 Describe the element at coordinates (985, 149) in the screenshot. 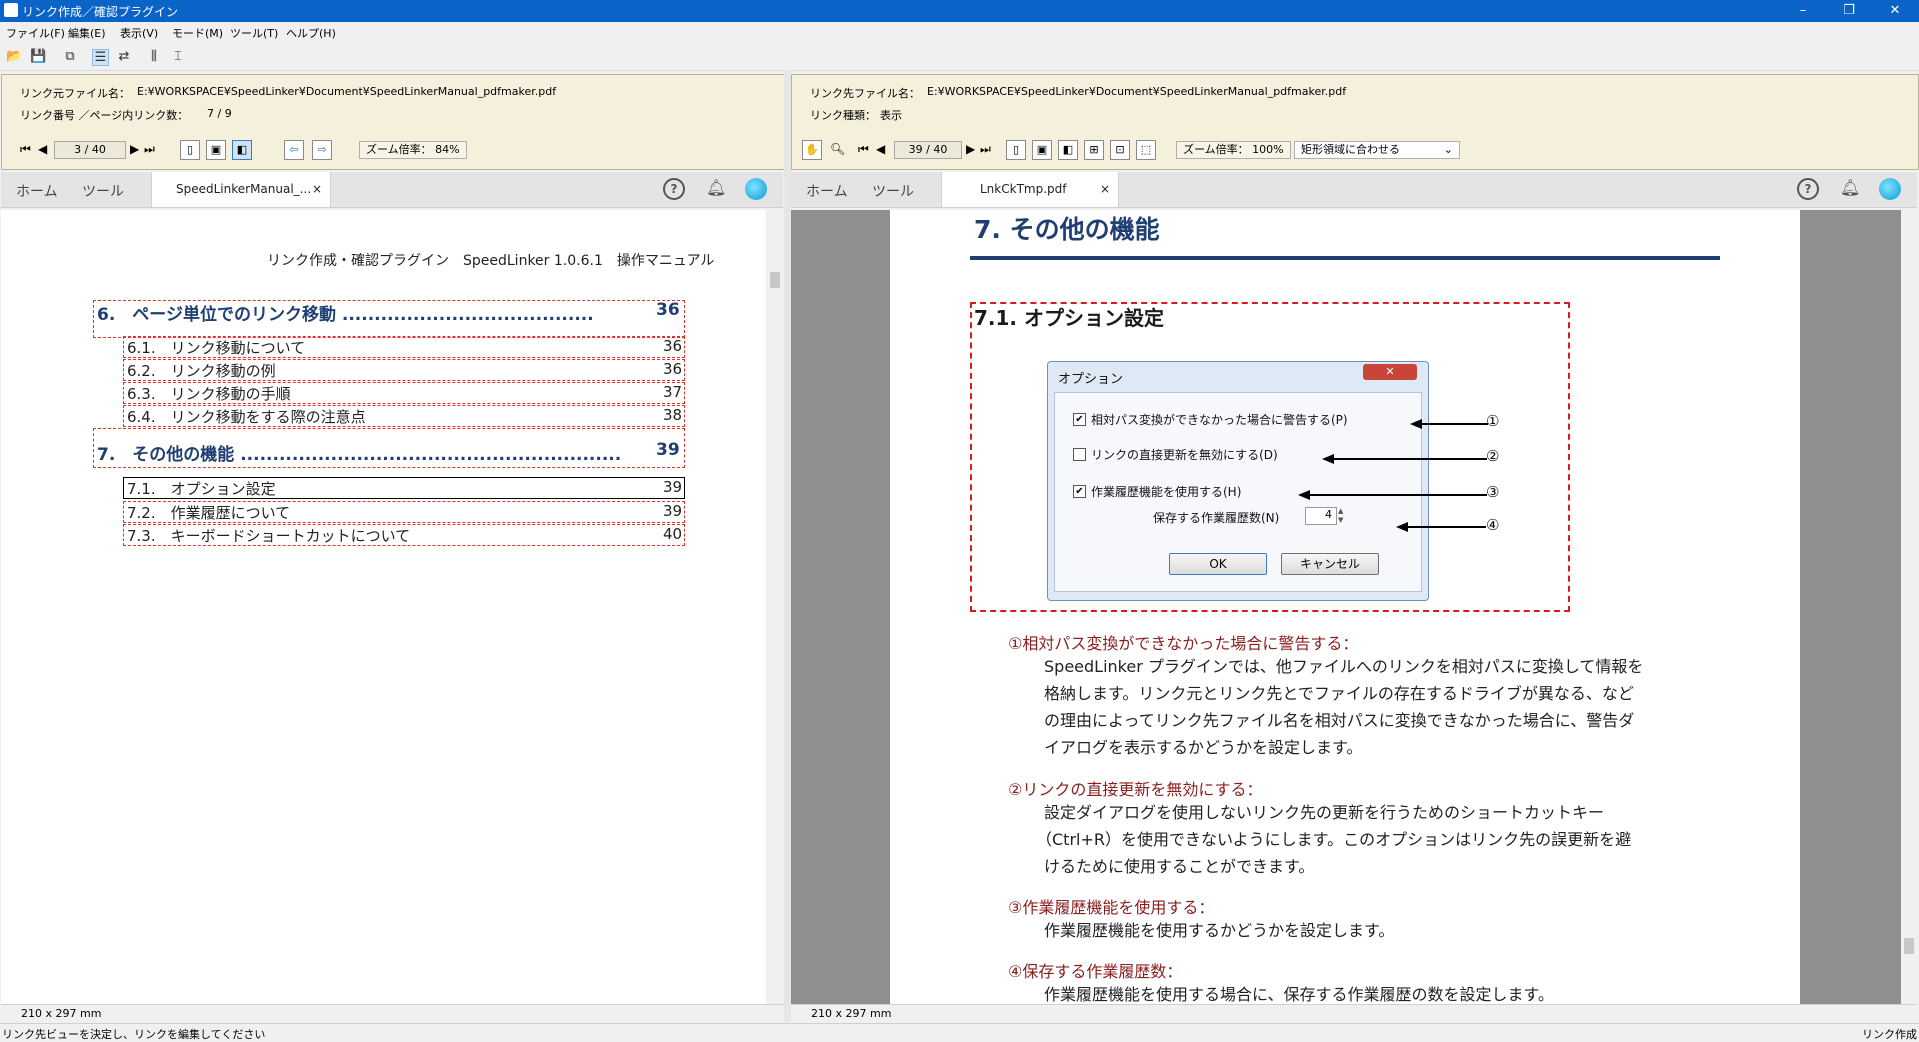

I see `target-last-page-icon: ⏭` at that location.